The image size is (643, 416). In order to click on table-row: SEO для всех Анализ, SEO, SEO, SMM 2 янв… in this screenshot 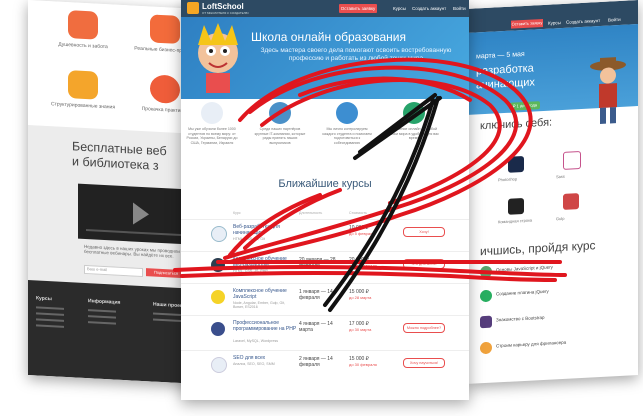, I will do `click(325, 366)`.